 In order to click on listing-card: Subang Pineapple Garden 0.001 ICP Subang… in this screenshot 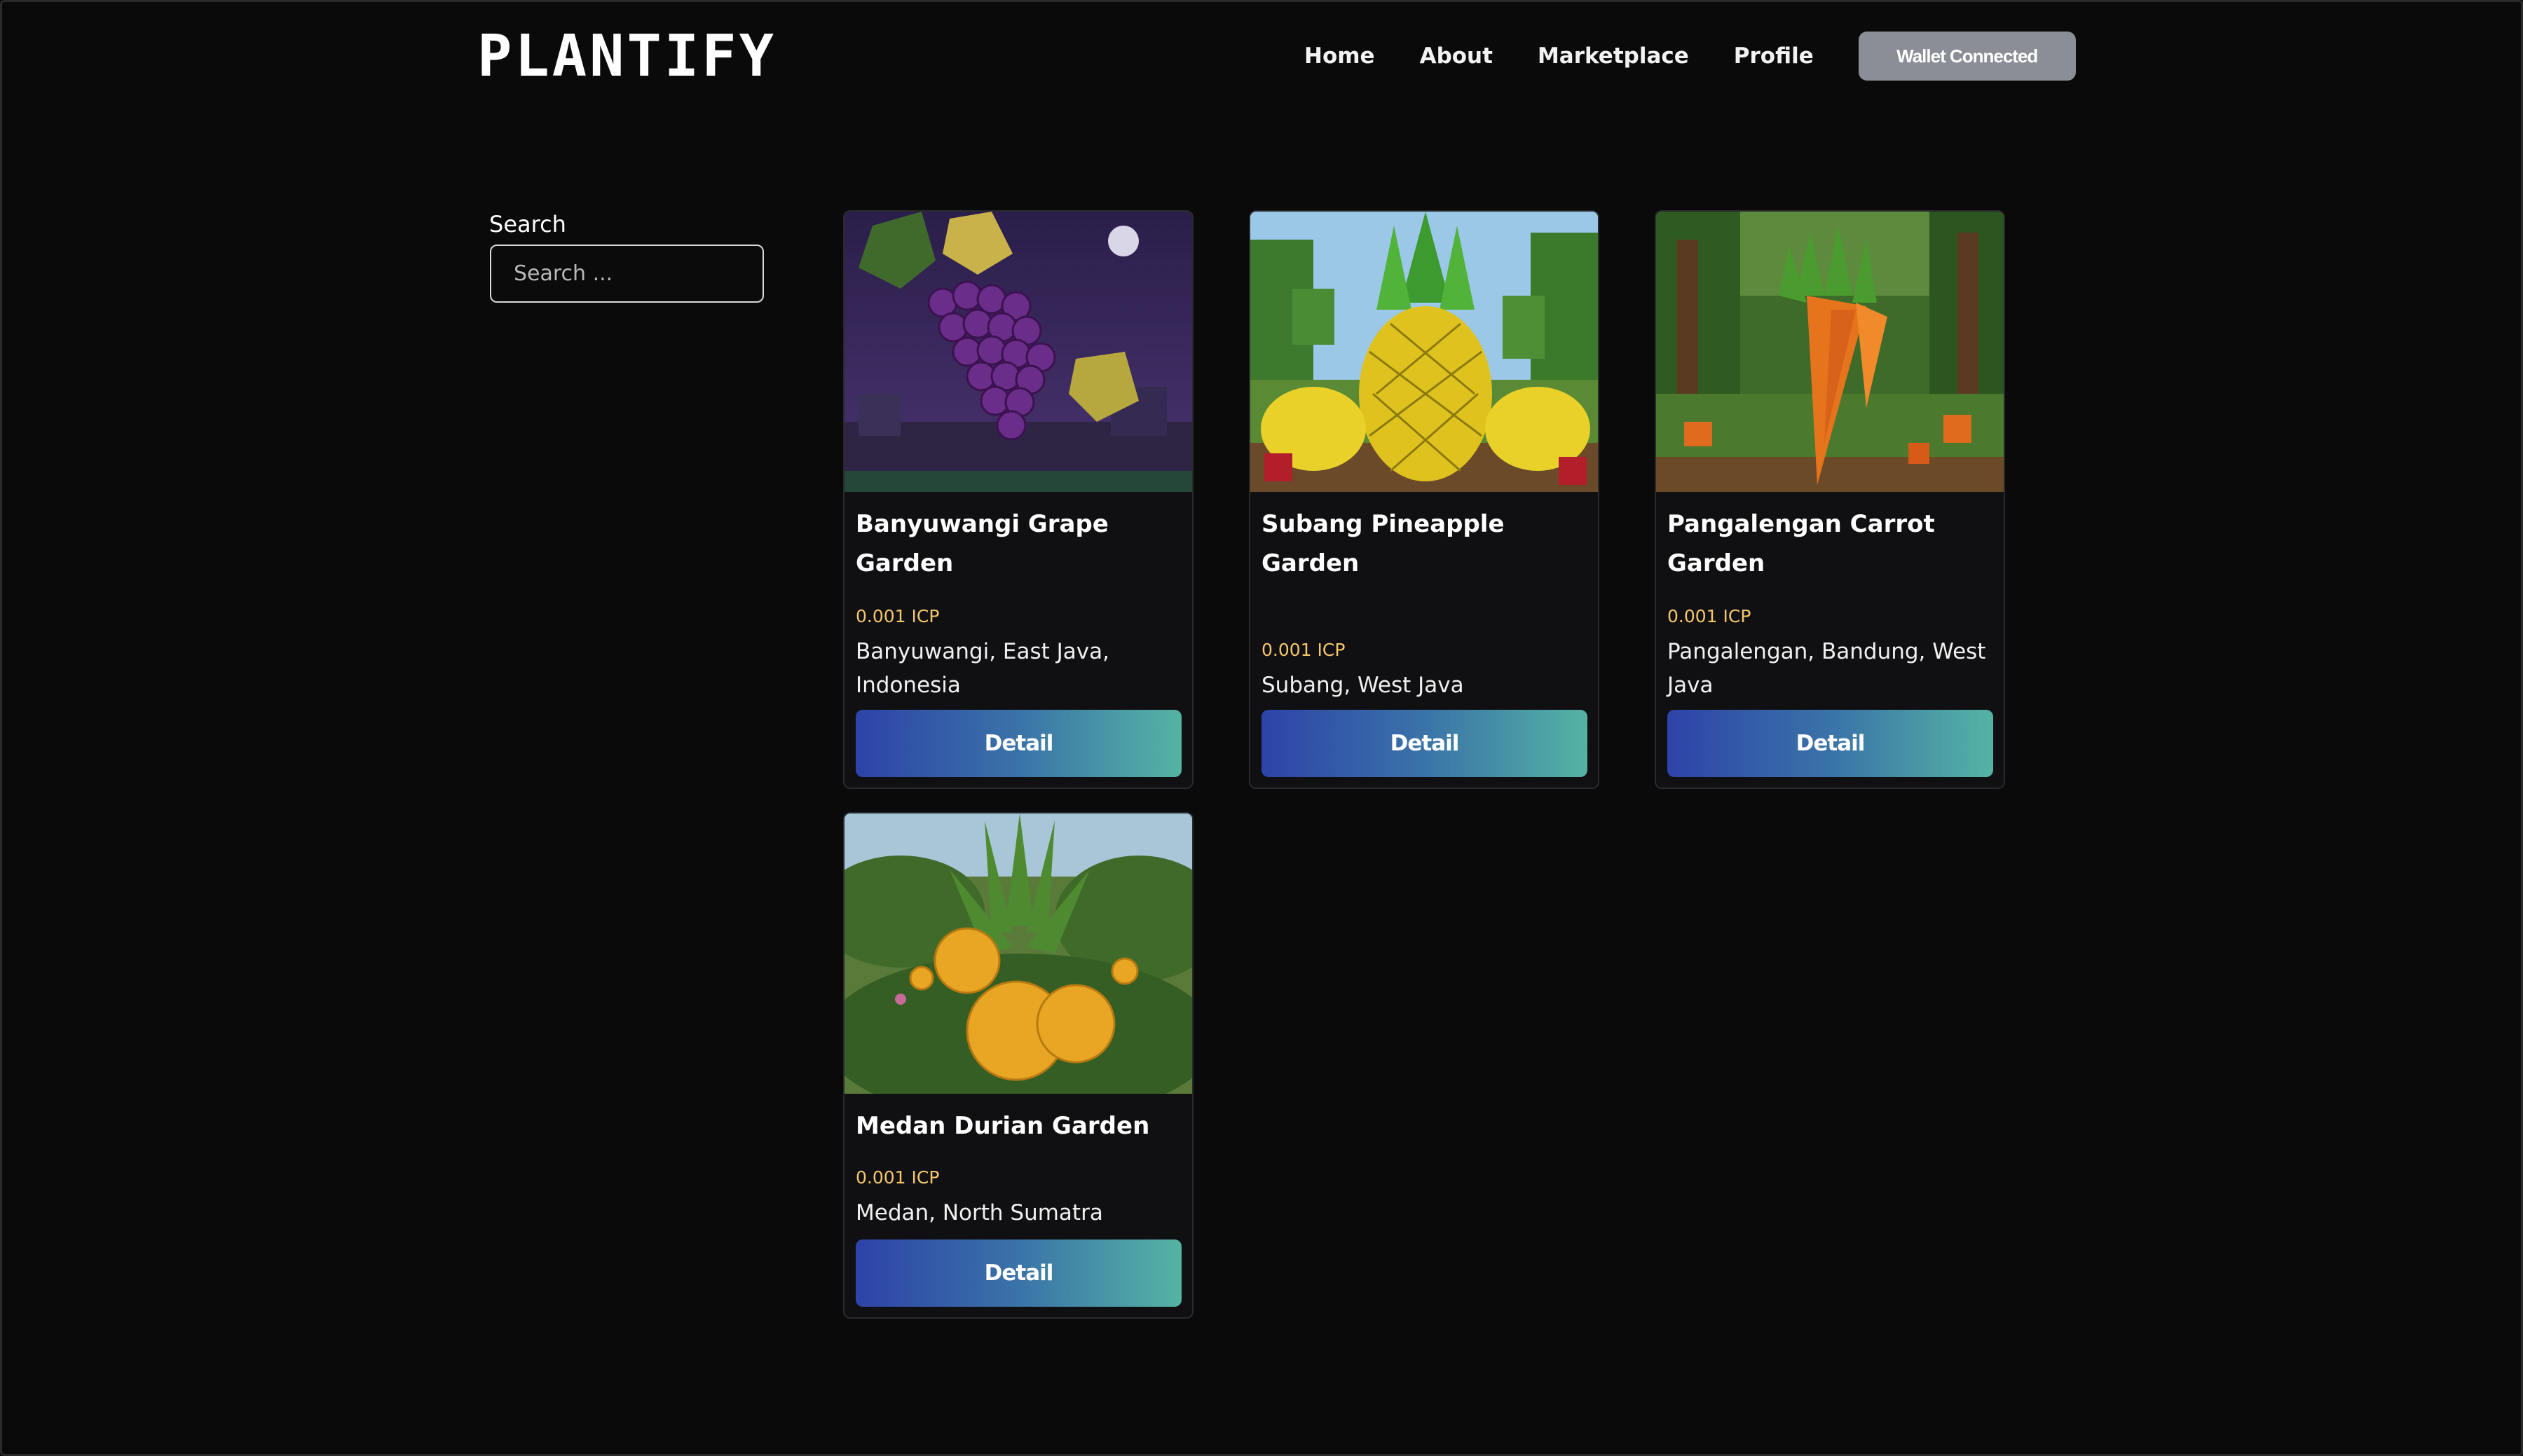, I will do `click(1424, 499)`.